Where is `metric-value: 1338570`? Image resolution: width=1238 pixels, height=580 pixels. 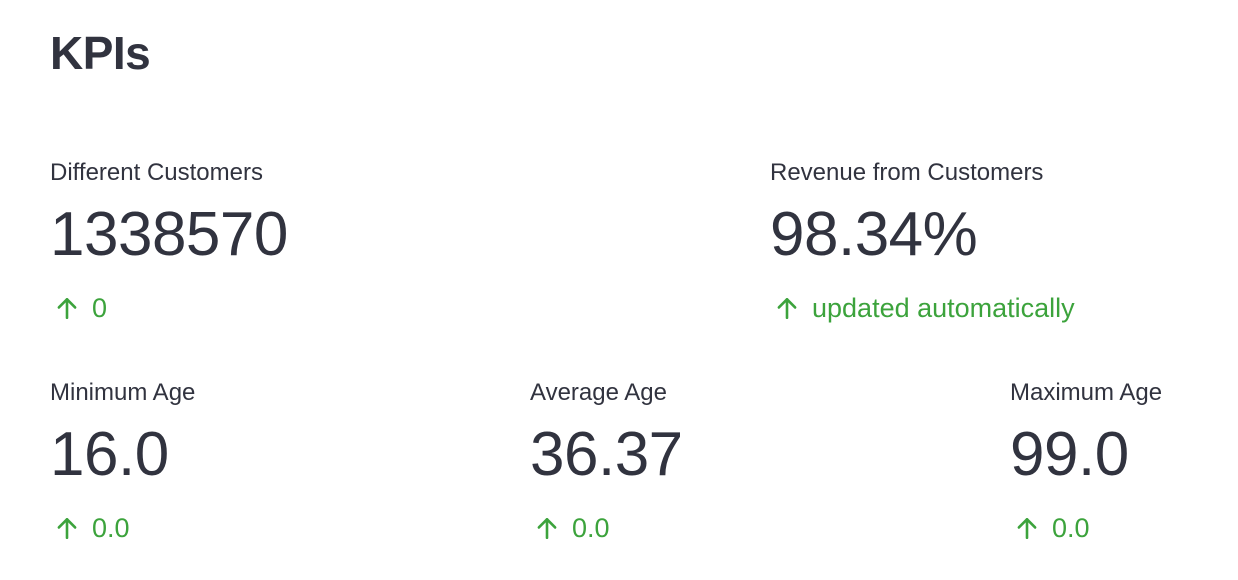
metric-value: 1338570 is located at coordinates (169, 234).